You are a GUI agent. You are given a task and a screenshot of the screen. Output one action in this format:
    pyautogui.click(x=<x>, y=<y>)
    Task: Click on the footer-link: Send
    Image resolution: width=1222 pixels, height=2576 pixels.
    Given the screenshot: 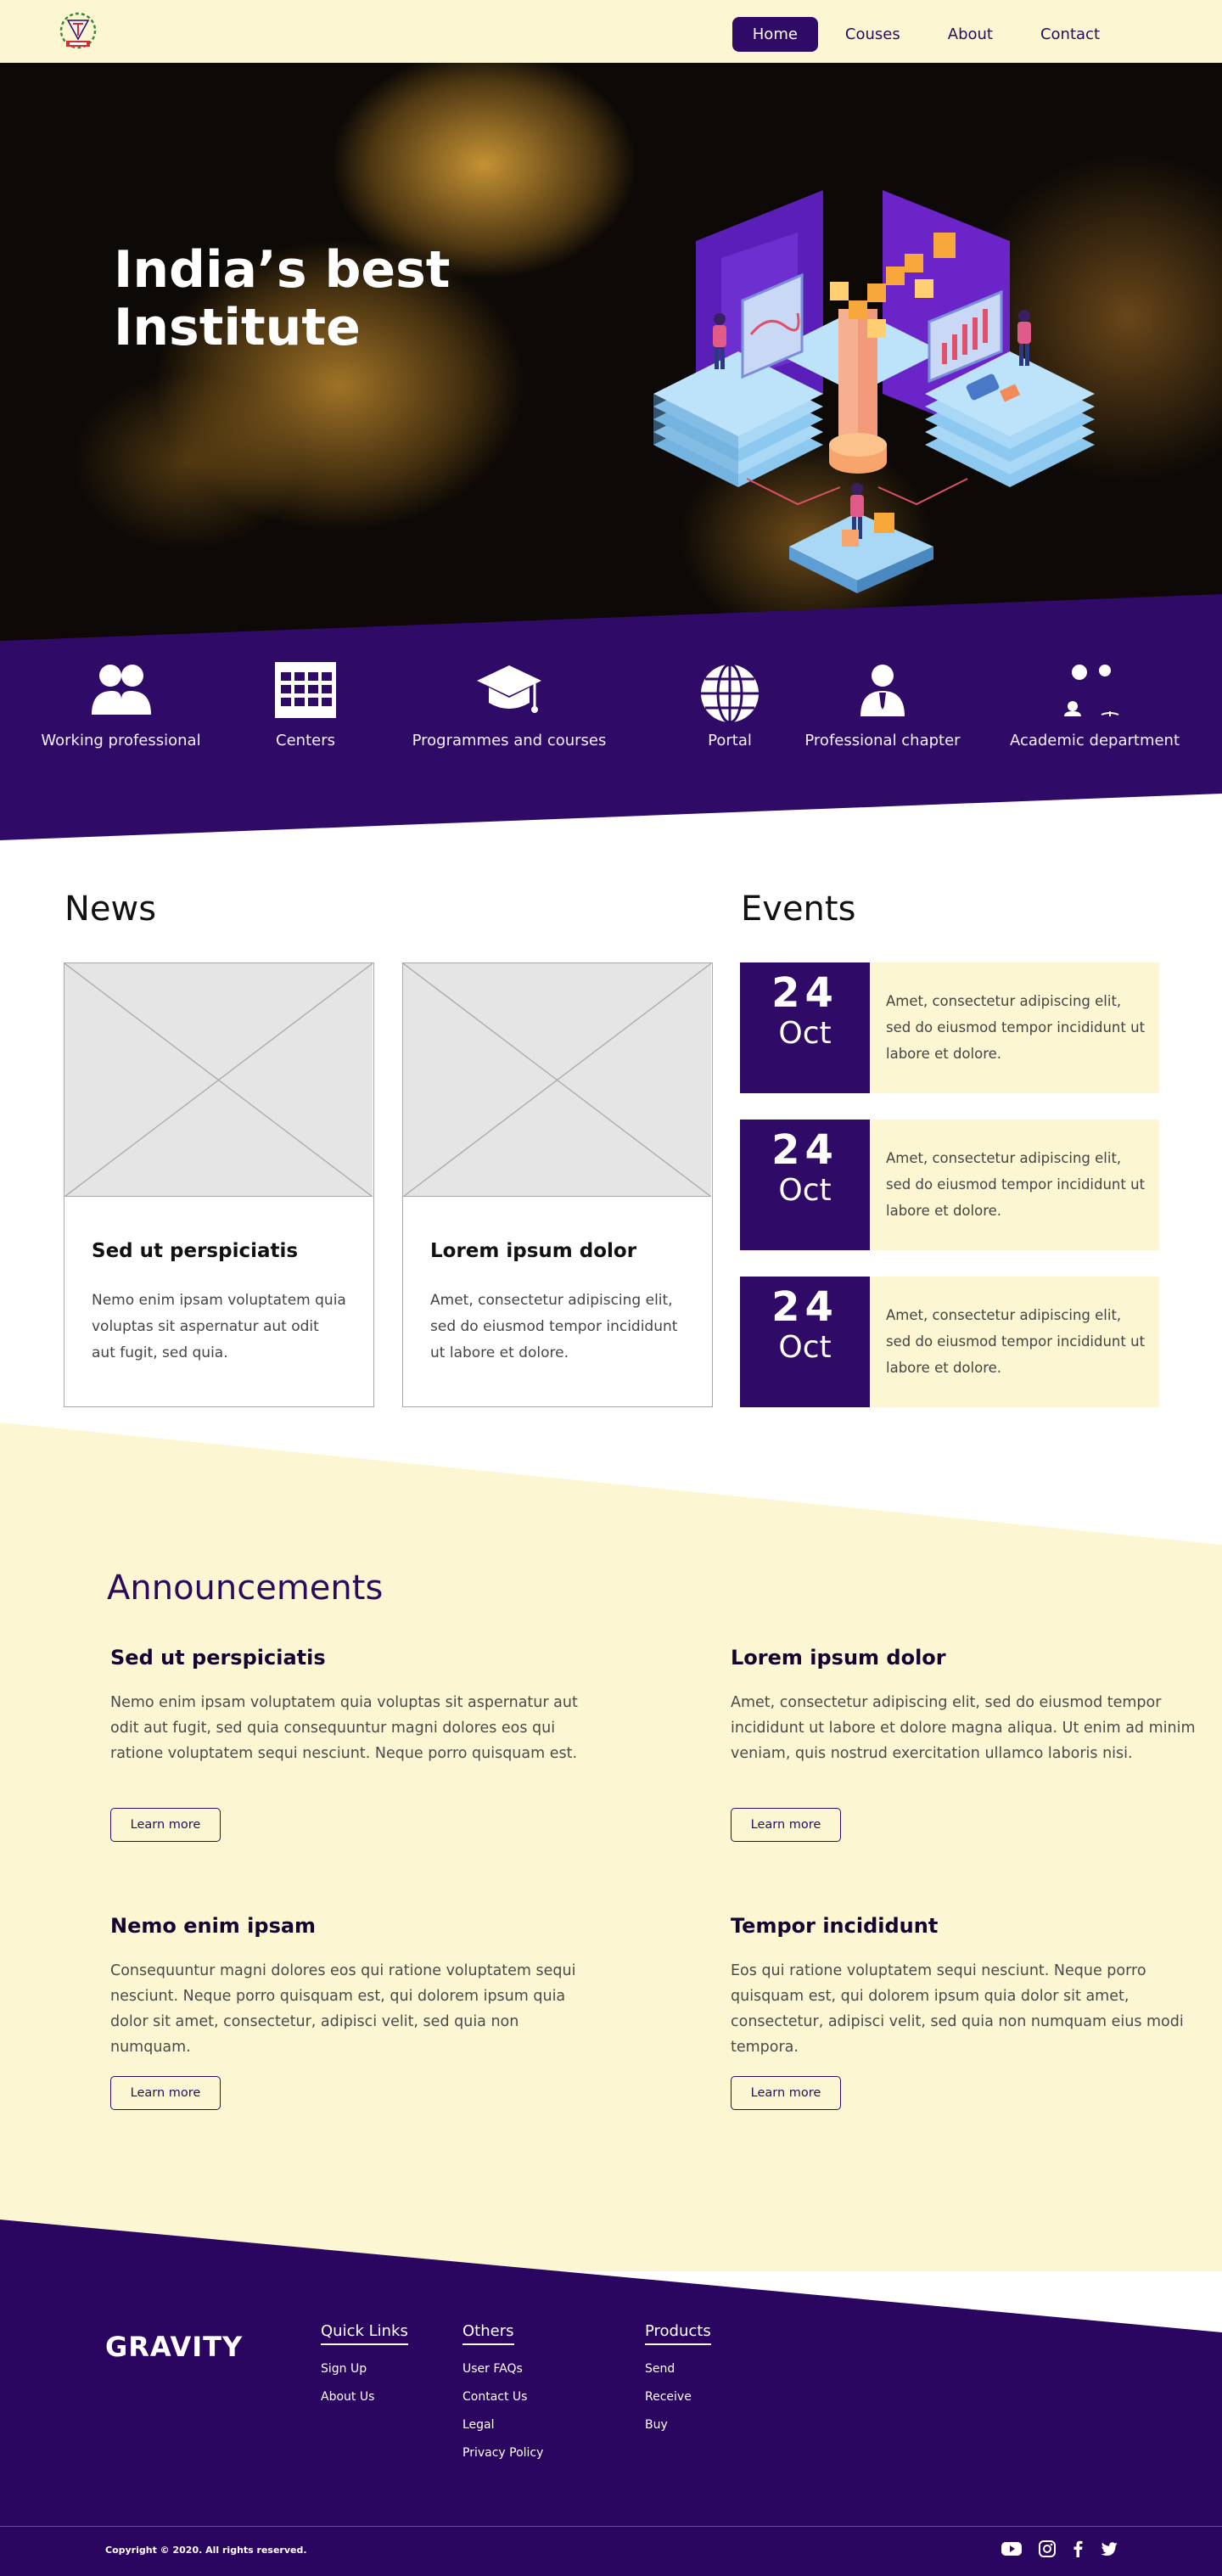 What is the action you would take?
    pyautogui.click(x=678, y=2369)
    